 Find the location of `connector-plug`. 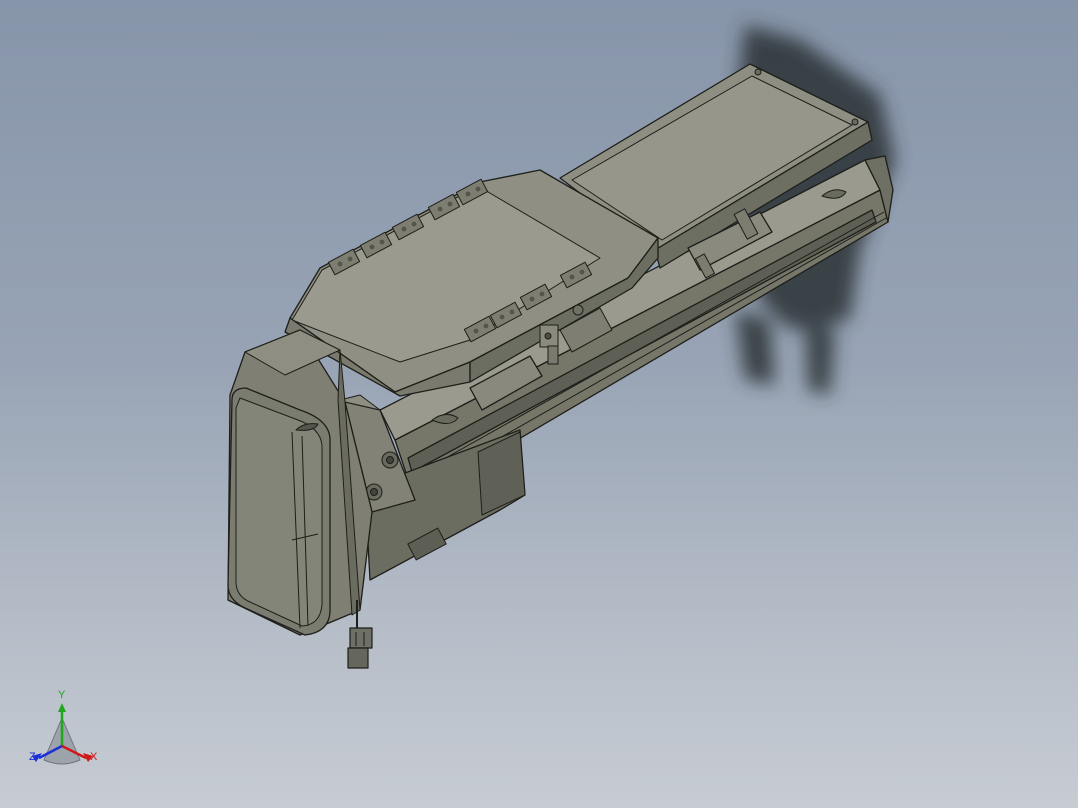

connector-plug is located at coordinates (358, 658).